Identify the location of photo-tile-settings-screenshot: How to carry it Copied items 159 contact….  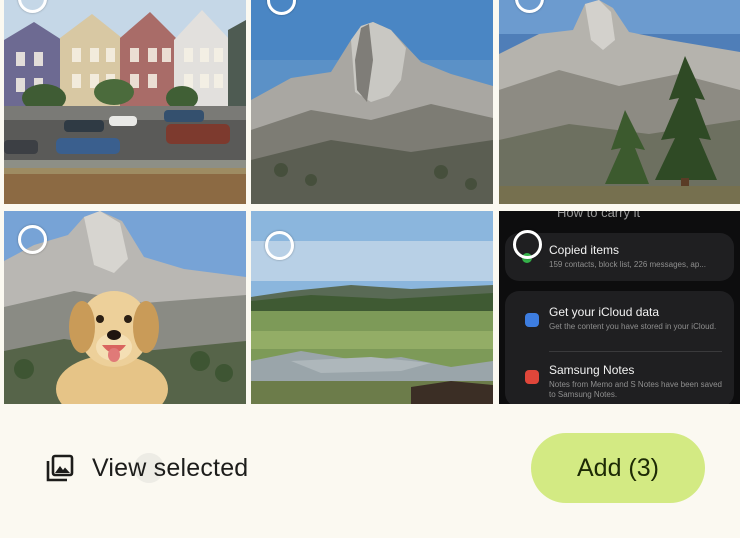
(619, 307).